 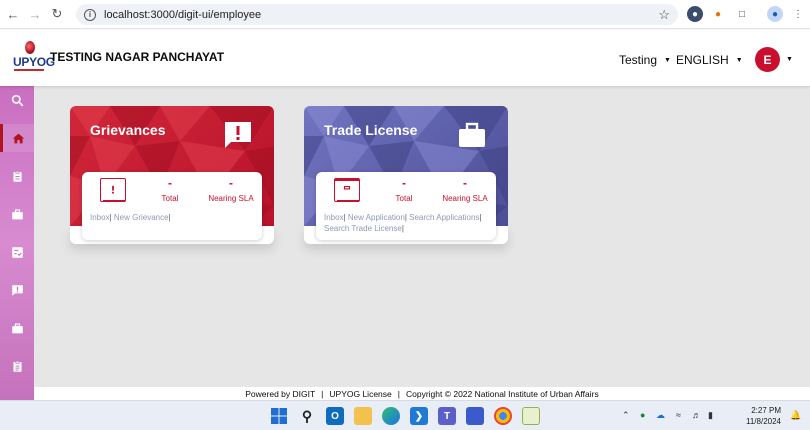 What do you see at coordinates (17, 366) in the screenshot?
I see `sidebar-document-icon` at bounding box center [17, 366].